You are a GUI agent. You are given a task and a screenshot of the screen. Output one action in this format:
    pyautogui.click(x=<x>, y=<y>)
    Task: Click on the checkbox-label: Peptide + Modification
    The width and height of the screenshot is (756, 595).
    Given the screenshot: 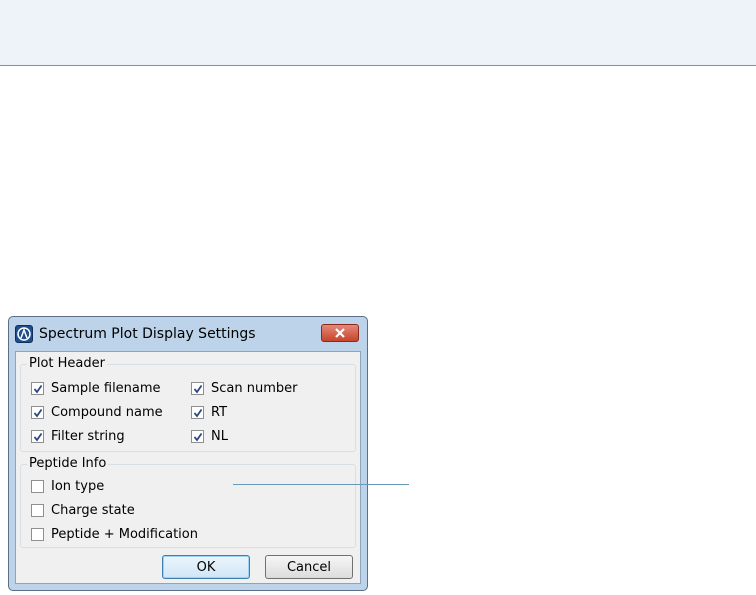 What is the action you would take?
    pyautogui.click(x=124, y=534)
    